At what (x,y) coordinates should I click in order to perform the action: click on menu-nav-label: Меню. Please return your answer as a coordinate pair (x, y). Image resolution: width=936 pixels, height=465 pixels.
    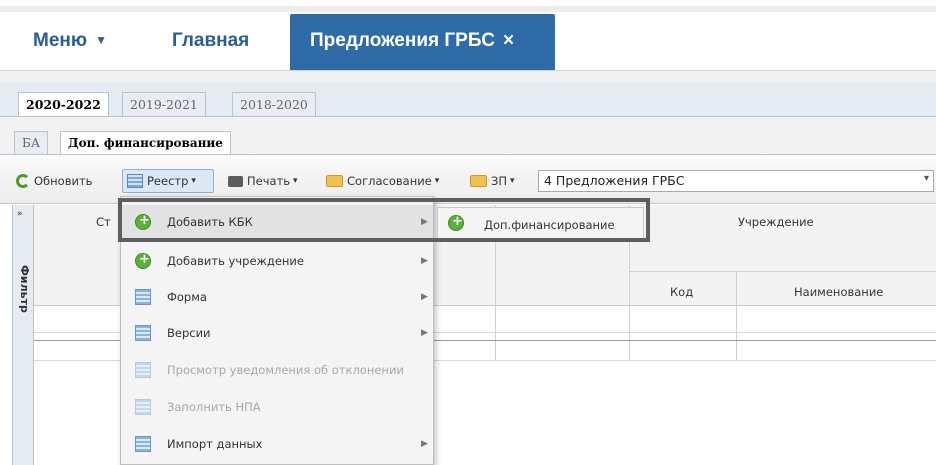
    Looking at the image, I should click on (60, 40).